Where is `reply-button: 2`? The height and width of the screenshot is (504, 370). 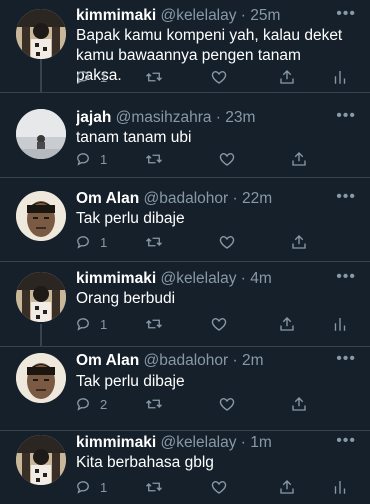 reply-button: 2 is located at coordinates (90, 404).